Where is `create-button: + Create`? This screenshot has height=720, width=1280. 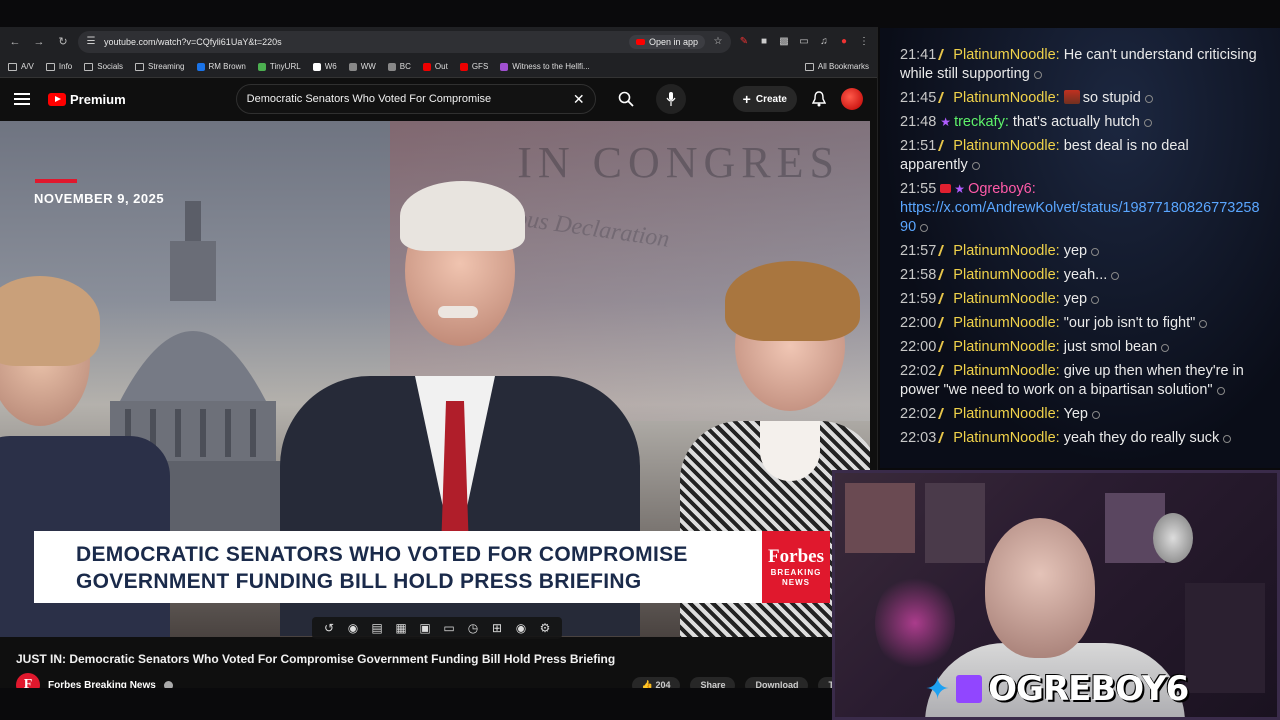 create-button: + Create is located at coordinates (764, 99).